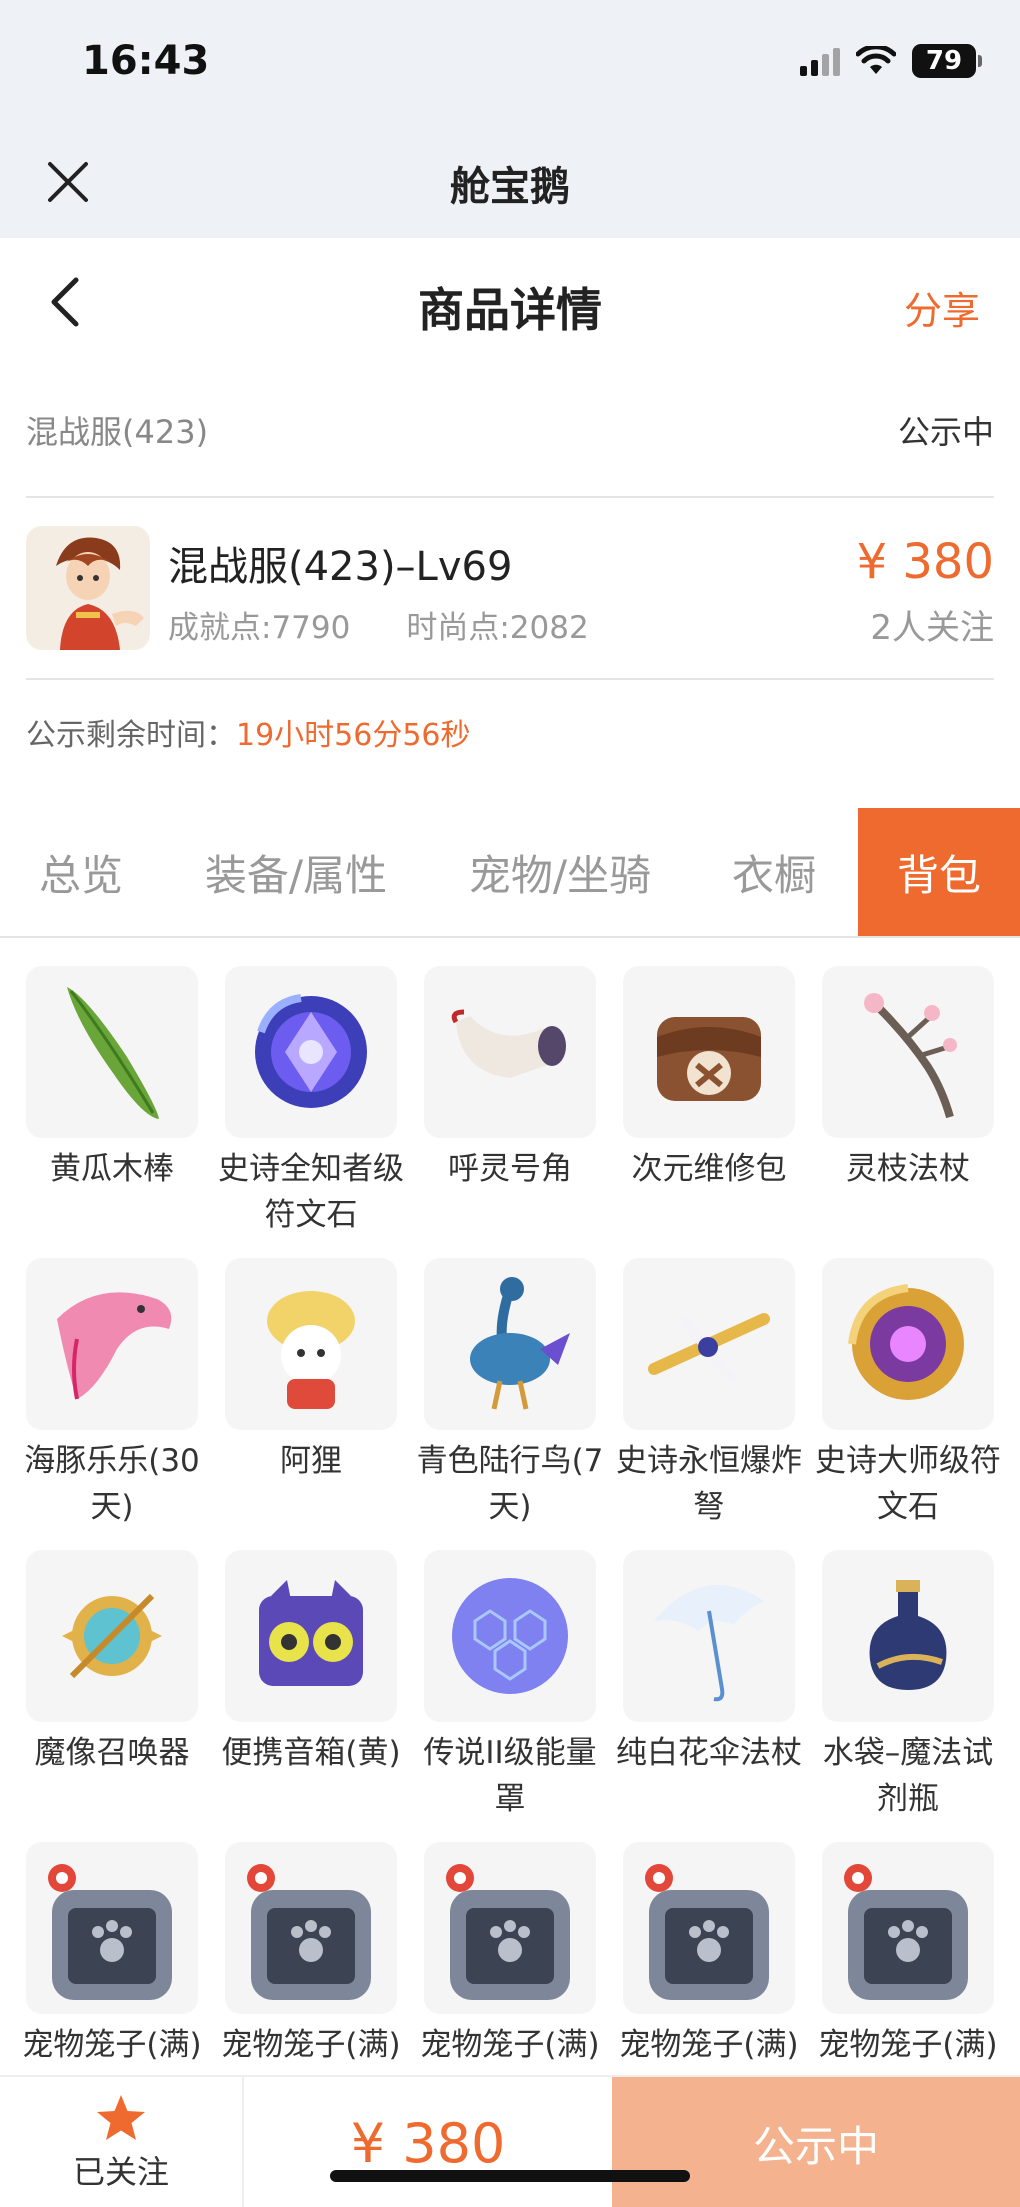 The width and height of the screenshot is (1020, 2207). Describe the element at coordinates (121, 2117) in the screenshot. I see `star-icon` at that location.